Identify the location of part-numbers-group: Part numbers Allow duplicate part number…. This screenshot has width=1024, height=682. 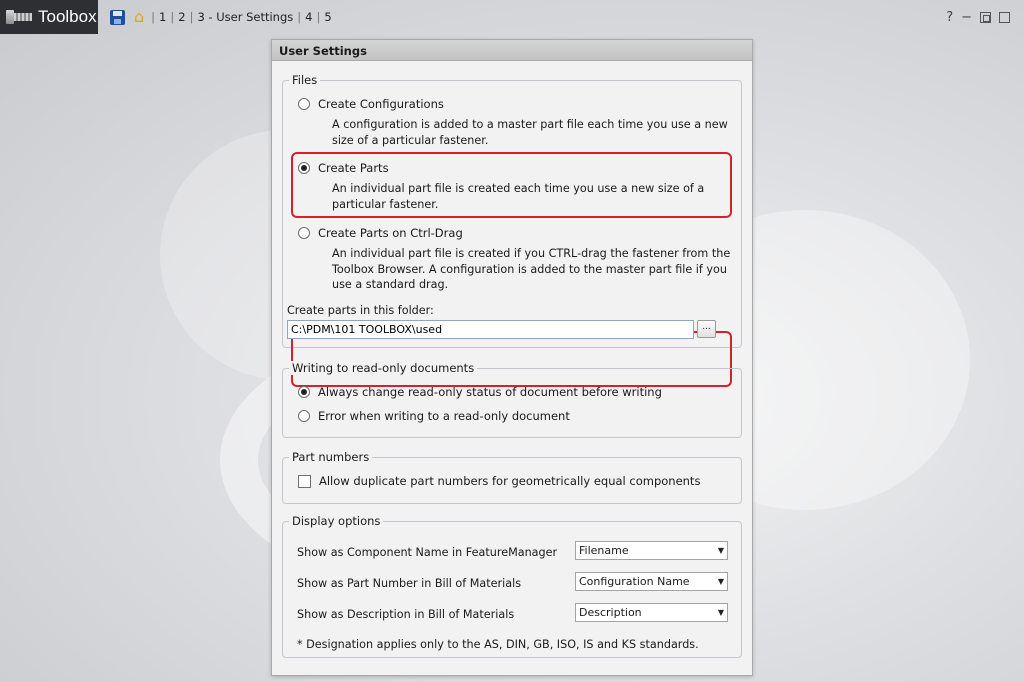
(512, 477).